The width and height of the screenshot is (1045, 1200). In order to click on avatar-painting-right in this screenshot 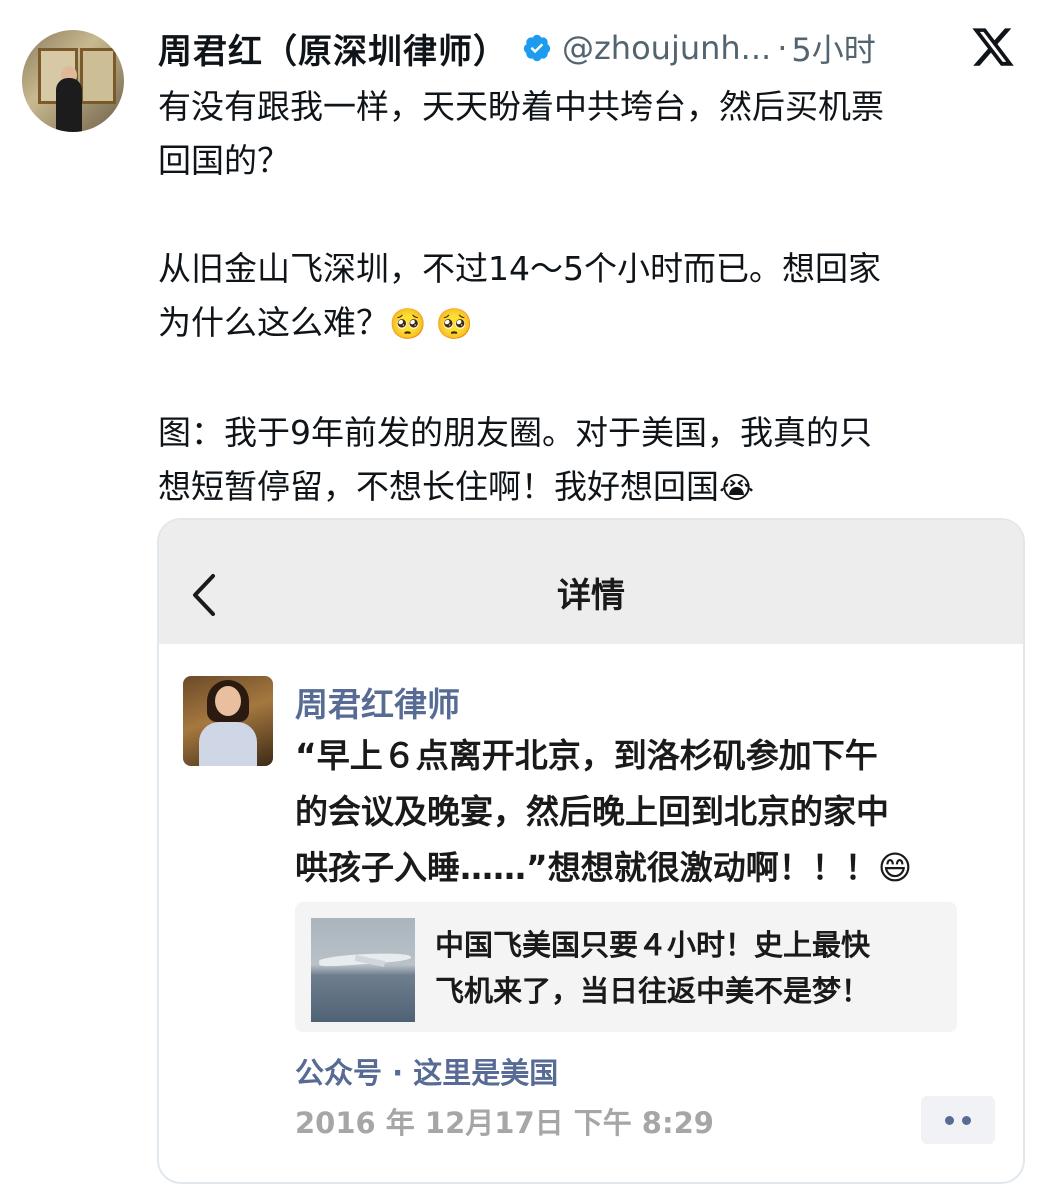, I will do `click(98, 76)`.